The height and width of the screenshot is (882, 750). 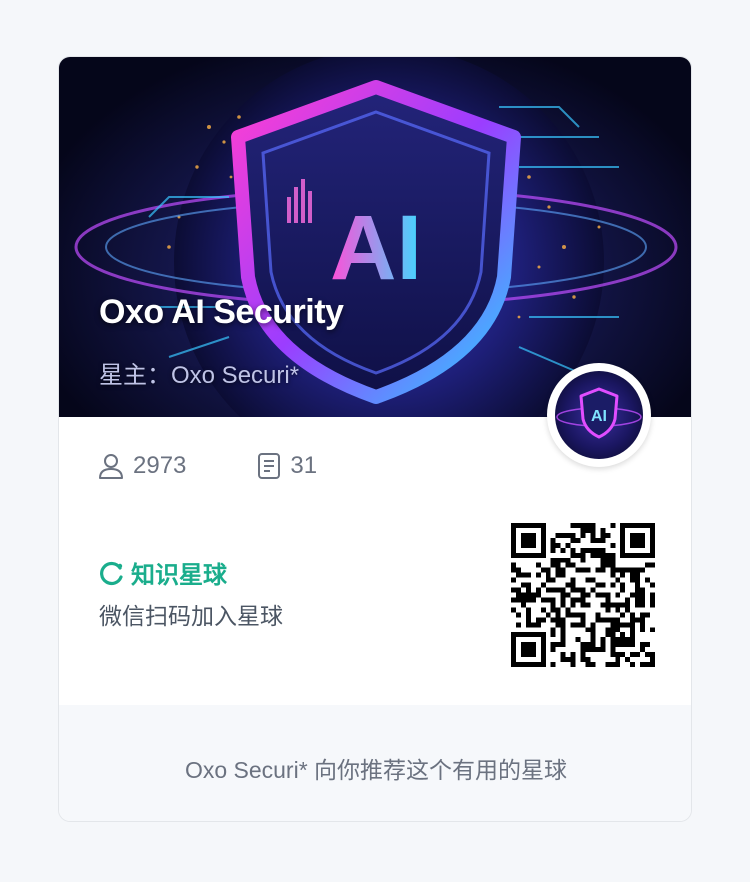 What do you see at coordinates (286, 466) in the screenshot?
I see `posts-stat: 31` at bounding box center [286, 466].